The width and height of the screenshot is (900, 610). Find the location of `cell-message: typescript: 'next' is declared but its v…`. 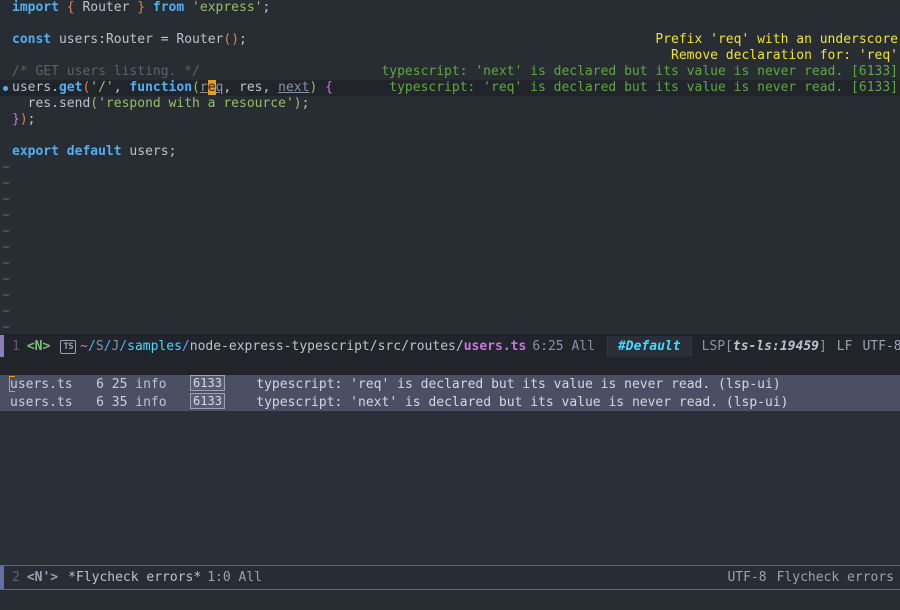

cell-message: typescript: 'next' is declared but its v… is located at coordinates (522, 402).